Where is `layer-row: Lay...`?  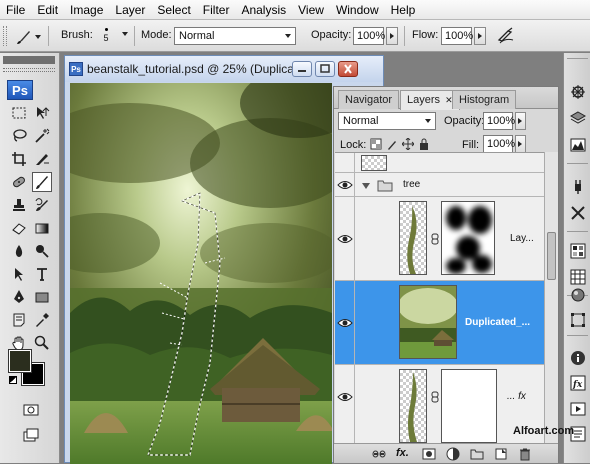 layer-row: Lay... is located at coordinates (439, 239).